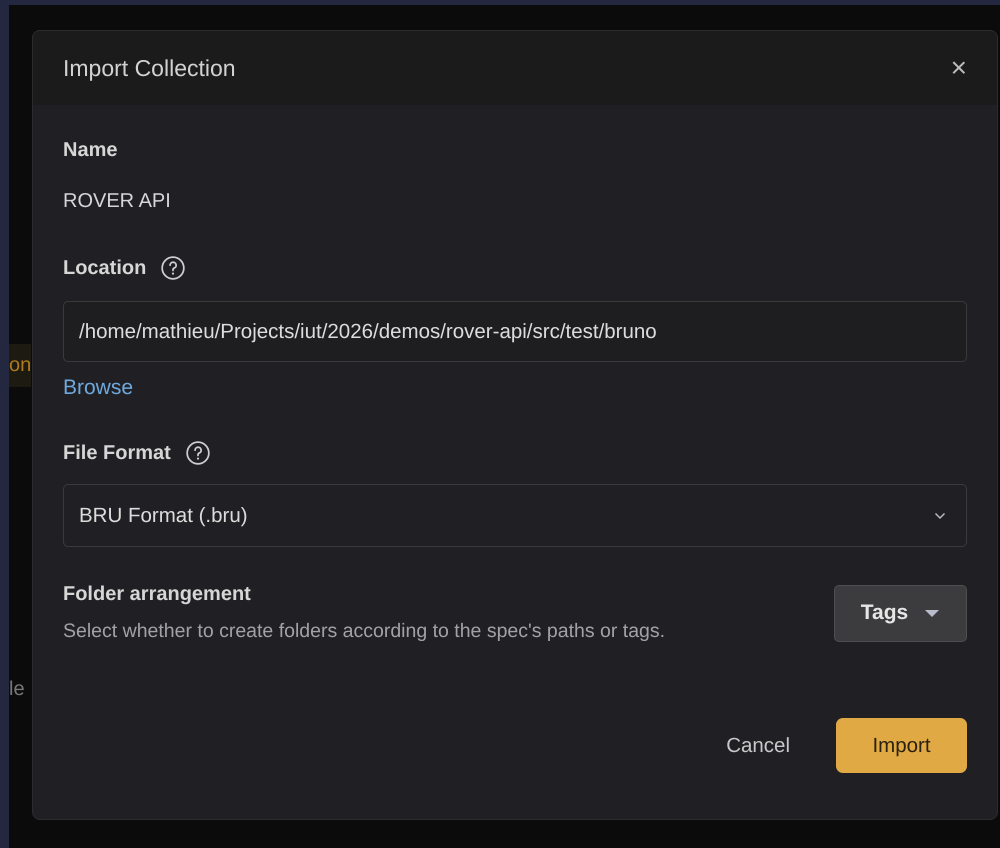 This screenshot has height=848, width=1000. Describe the element at coordinates (104, 268) in the screenshot. I see `field-label: Location` at that location.